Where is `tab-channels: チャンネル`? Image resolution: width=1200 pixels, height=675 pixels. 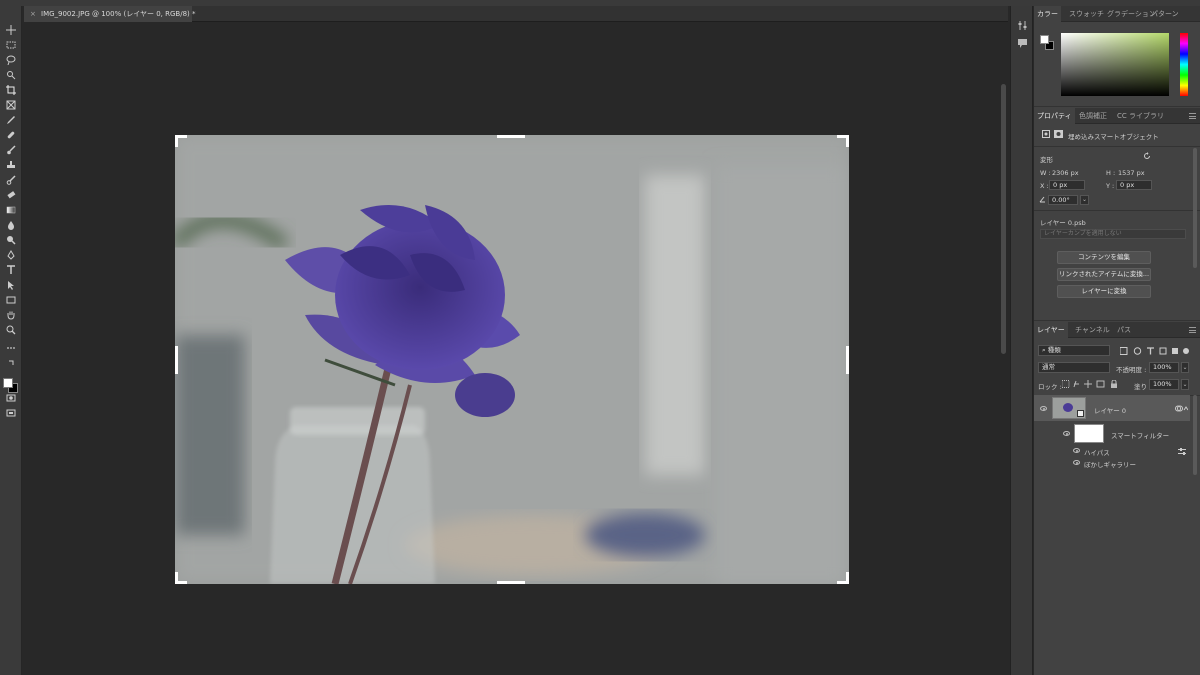 tab-channels: チャンネル is located at coordinates (1092, 330).